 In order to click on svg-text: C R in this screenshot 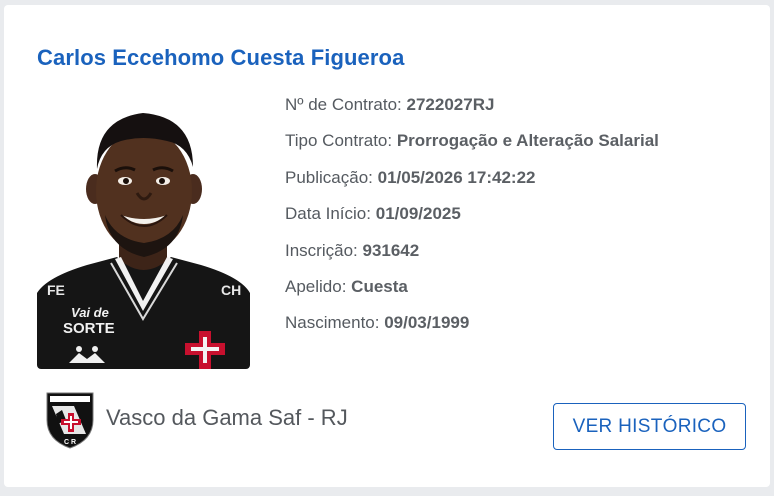, I will do `click(70, 442)`.